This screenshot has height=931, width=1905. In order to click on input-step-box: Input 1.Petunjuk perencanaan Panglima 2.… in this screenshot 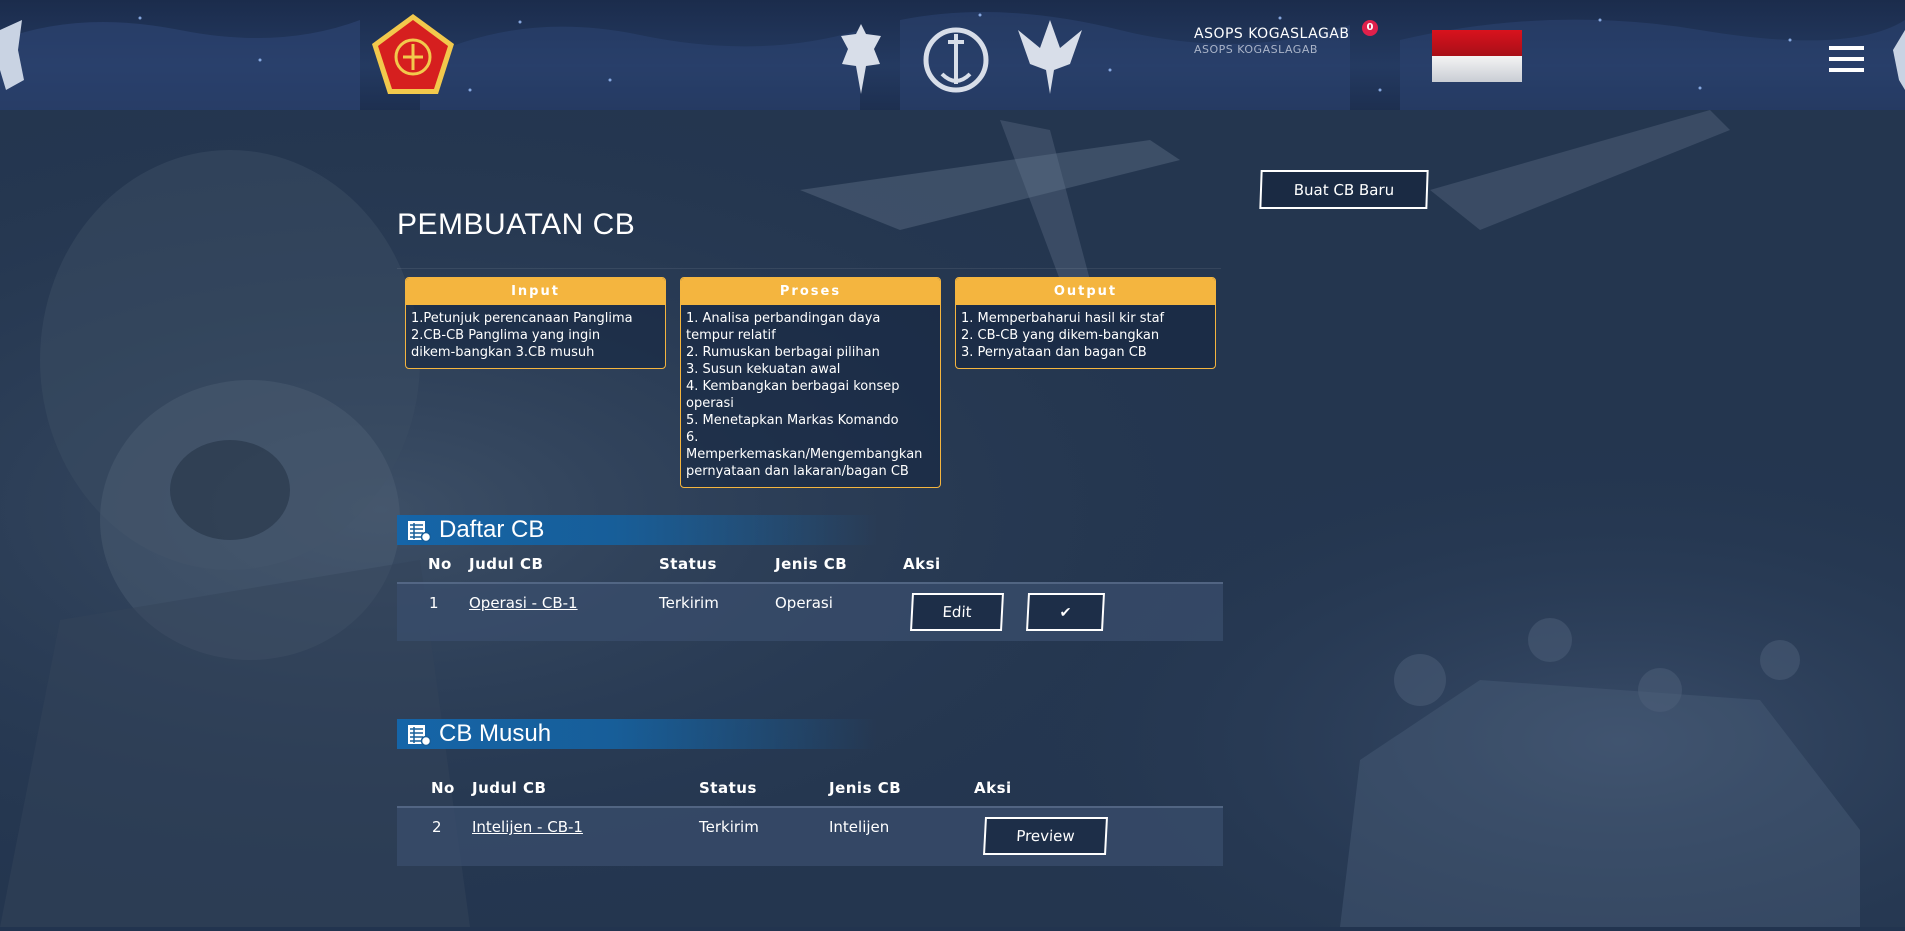, I will do `click(535, 323)`.